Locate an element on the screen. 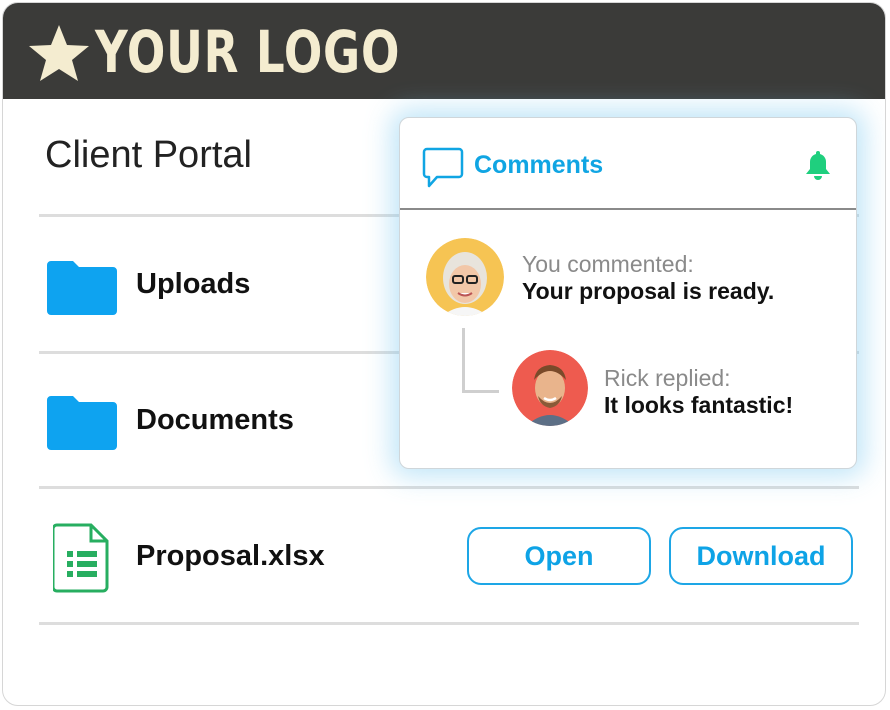 The height and width of the screenshot is (710, 890). speech-bubble-icon is located at coordinates (443, 167).